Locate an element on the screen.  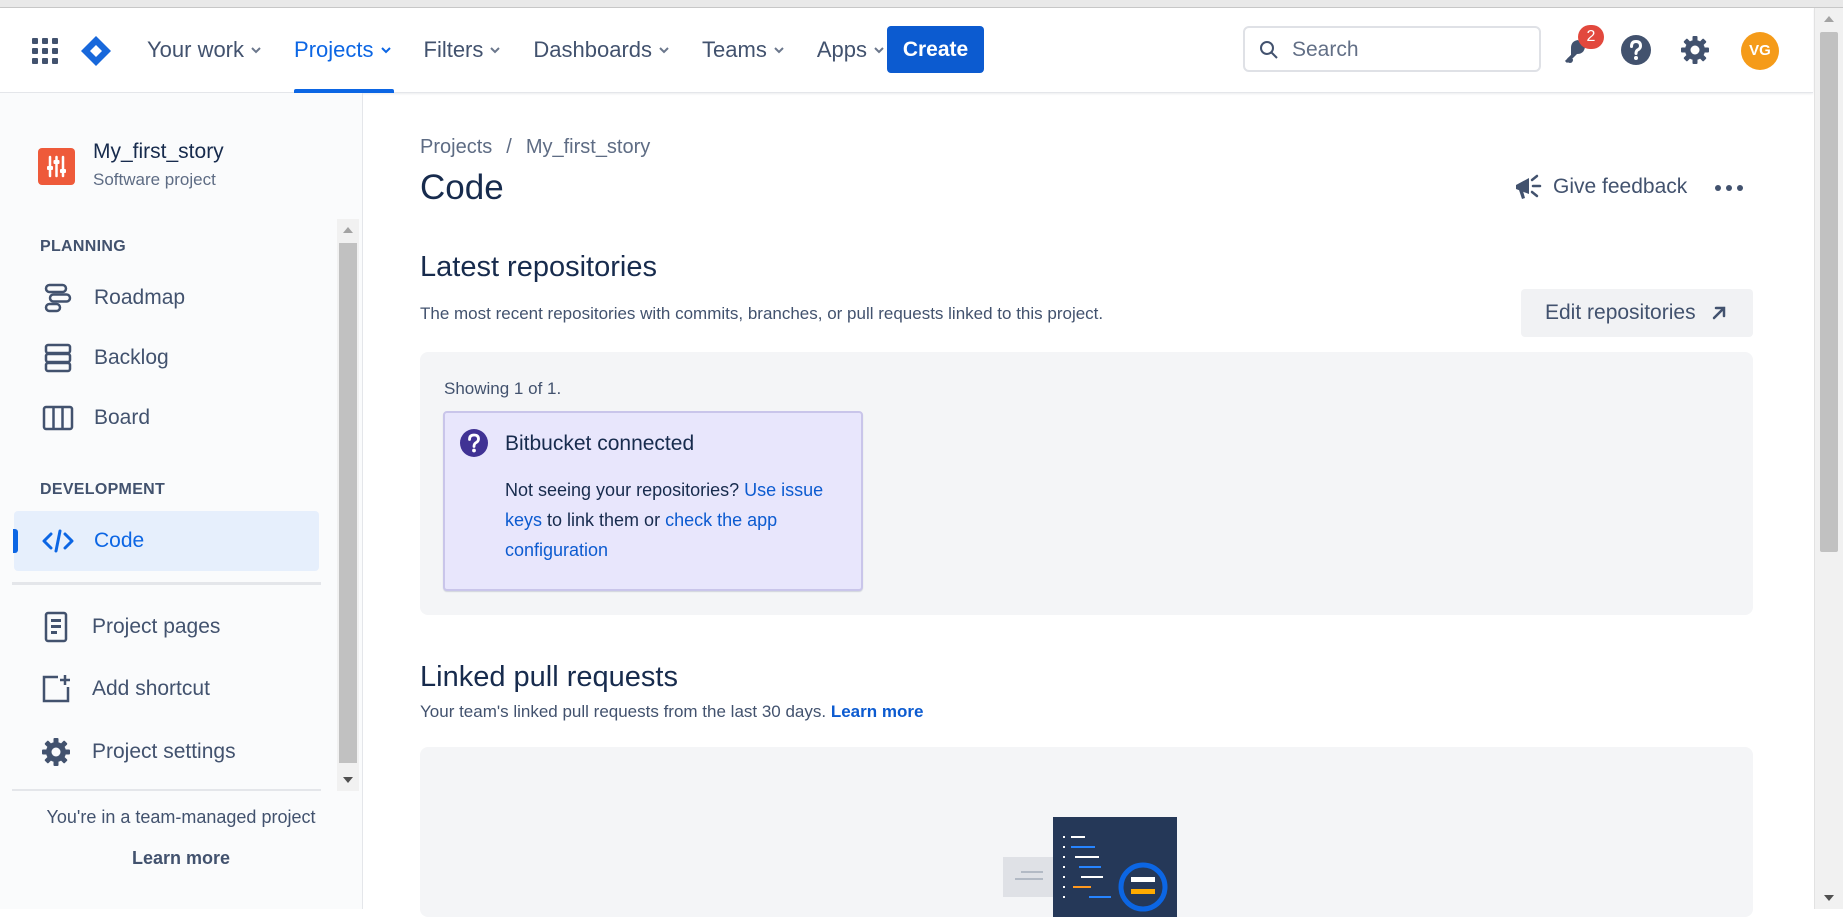
search-input is located at coordinates (1412, 50).